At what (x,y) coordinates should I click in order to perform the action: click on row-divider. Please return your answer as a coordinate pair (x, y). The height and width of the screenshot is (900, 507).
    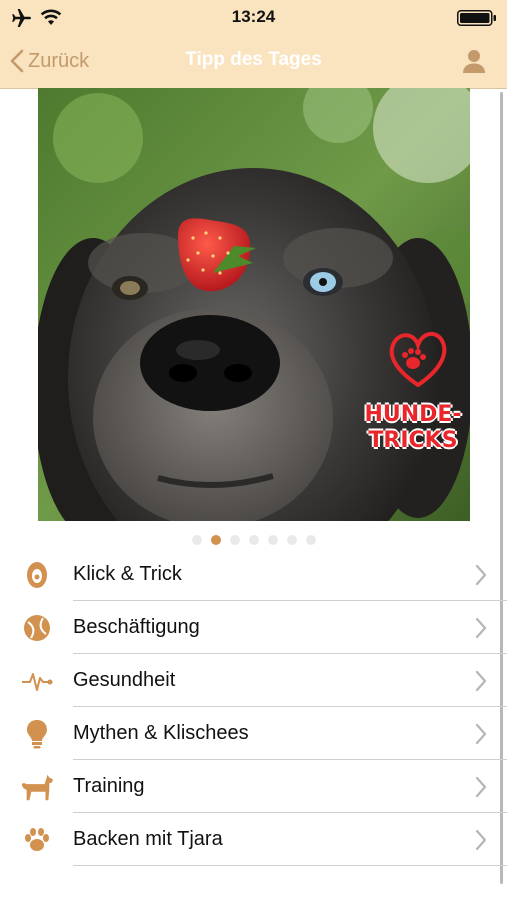
    Looking at the image, I should click on (290, 865).